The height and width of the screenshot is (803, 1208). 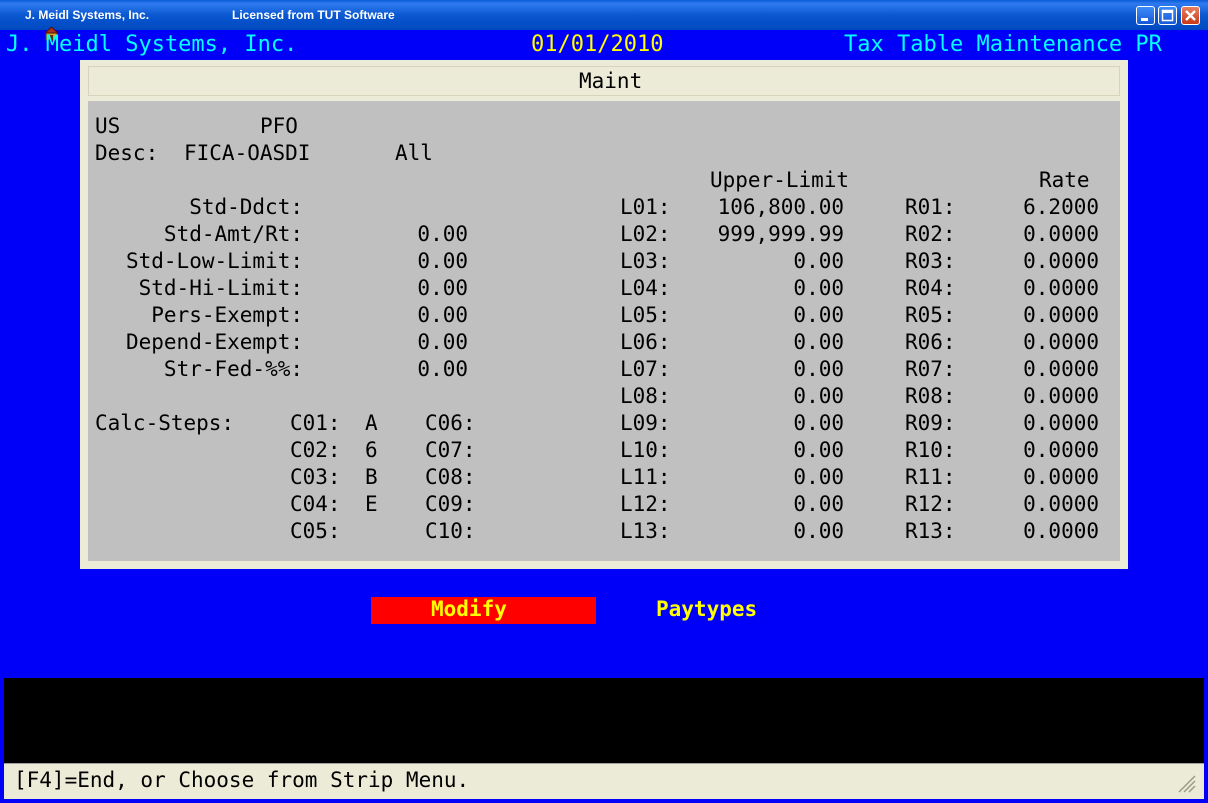 What do you see at coordinates (645, 261) in the screenshot?
I see `limit-label: L03:` at bounding box center [645, 261].